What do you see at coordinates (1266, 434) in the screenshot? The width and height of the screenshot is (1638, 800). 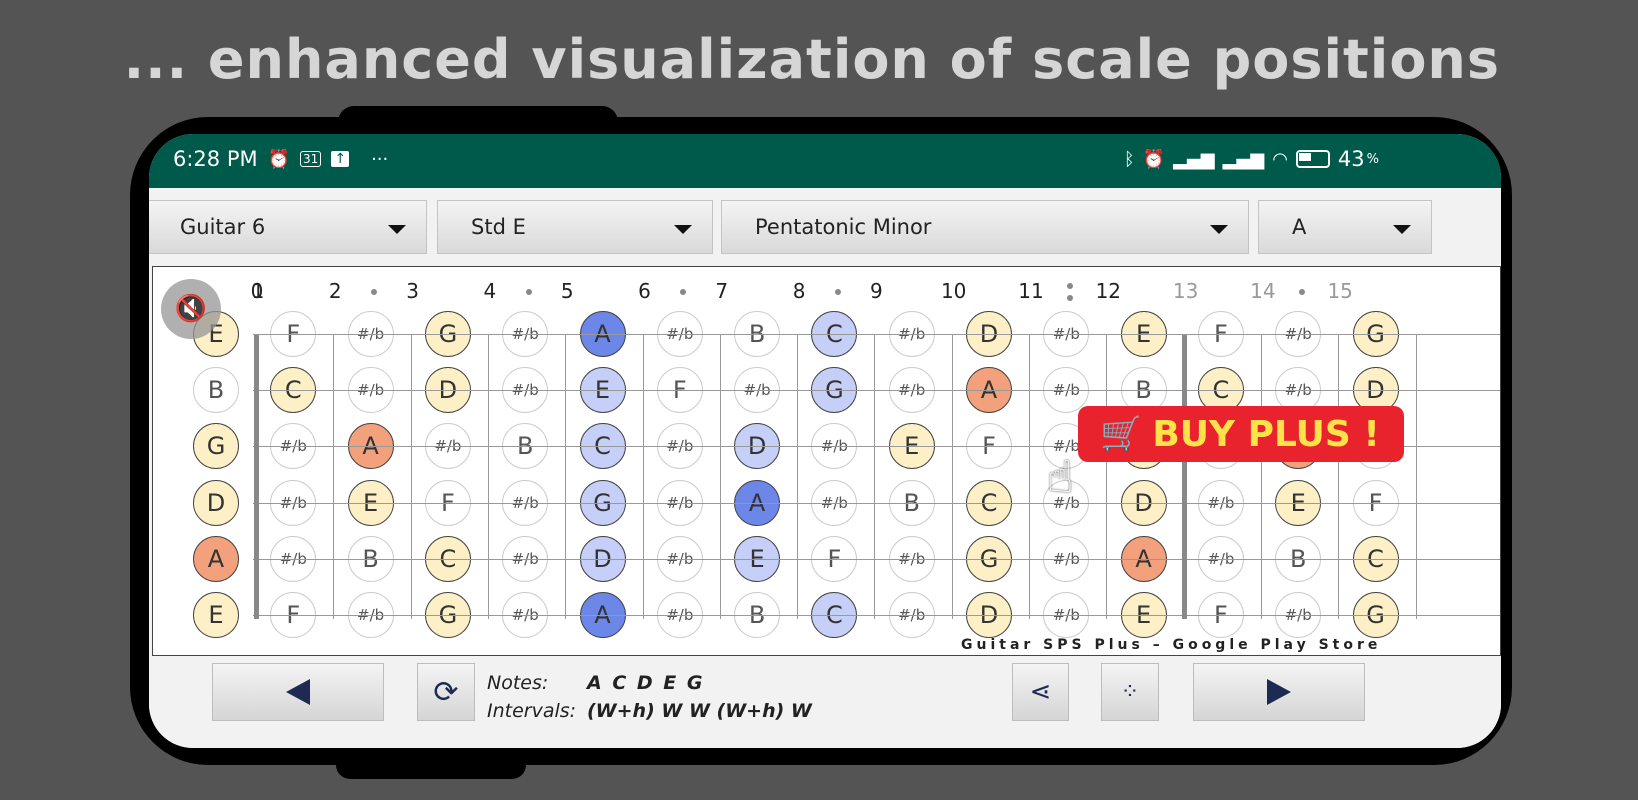 I see `buy-plus-label: BUY PLUS !` at bounding box center [1266, 434].